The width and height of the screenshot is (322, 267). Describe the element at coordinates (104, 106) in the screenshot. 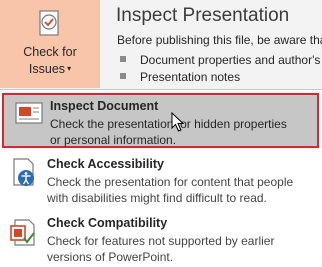

I see `menu-item-title: Inspect Document` at that location.